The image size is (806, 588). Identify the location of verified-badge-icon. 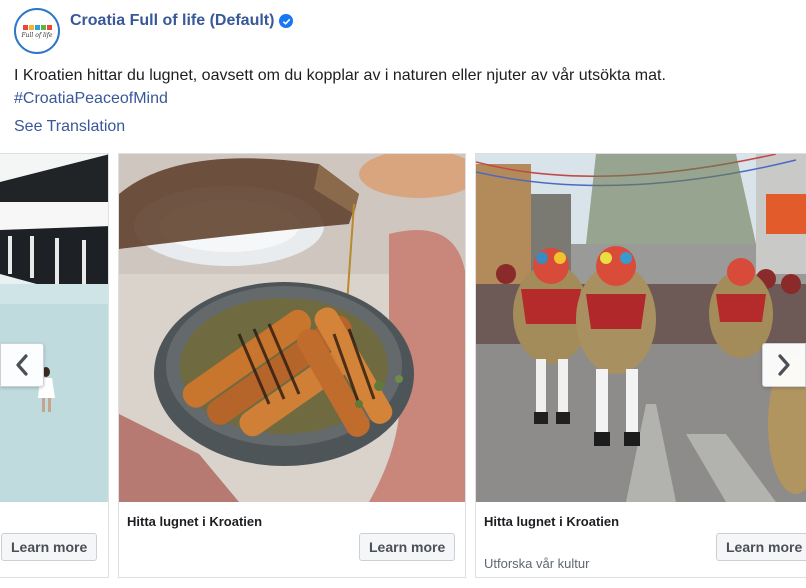
(286, 21).